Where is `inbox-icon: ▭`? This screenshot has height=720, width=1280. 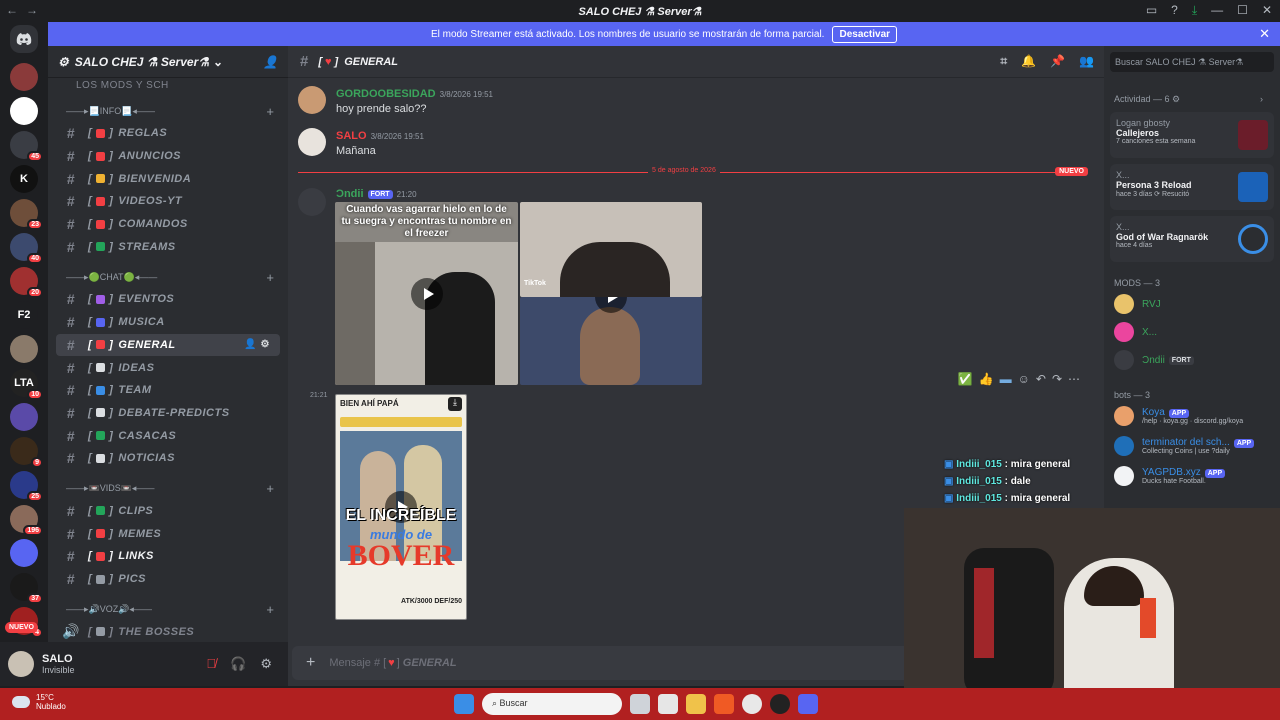
inbox-icon: ▭ is located at coordinates (1151, 10).